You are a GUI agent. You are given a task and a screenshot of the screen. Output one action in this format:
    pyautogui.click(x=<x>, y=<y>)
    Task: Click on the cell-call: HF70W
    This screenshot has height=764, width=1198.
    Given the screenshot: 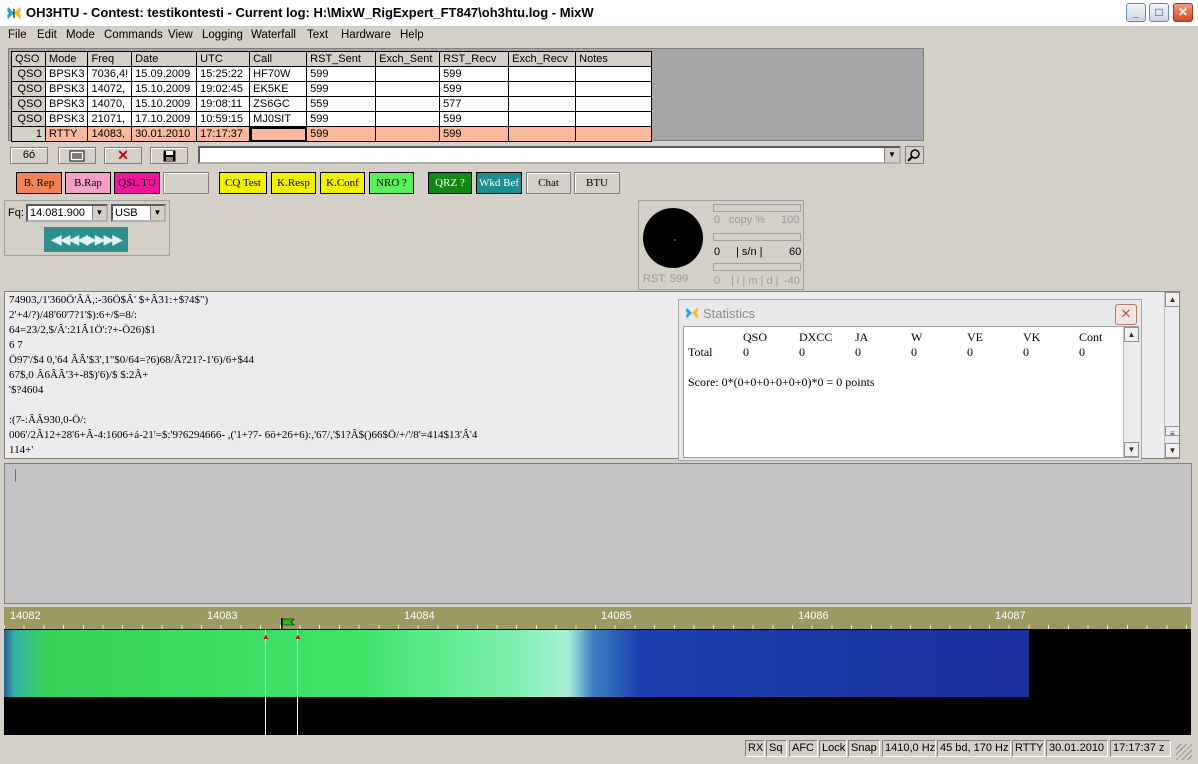 What is the action you would take?
    pyautogui.click(x=278, y=74)
    